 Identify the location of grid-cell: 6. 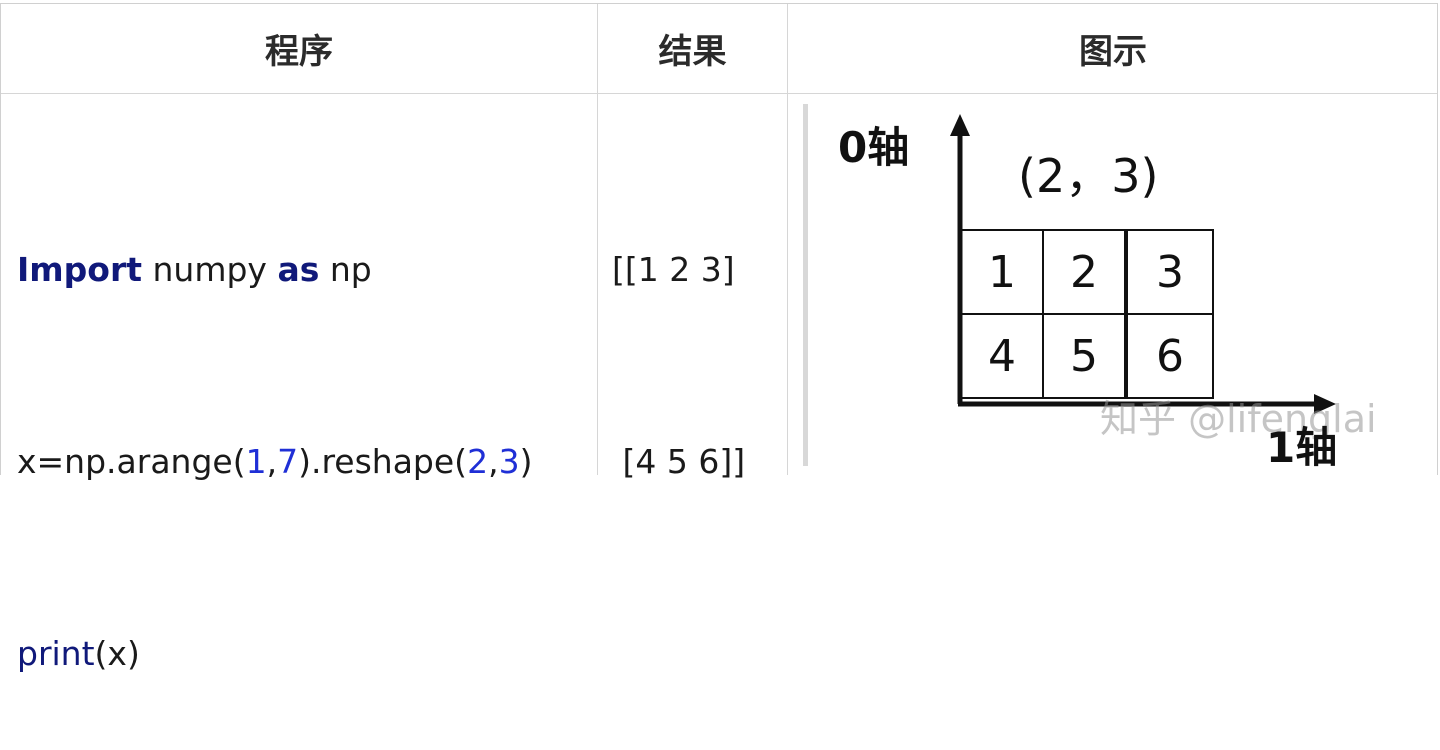
(1170, 356).